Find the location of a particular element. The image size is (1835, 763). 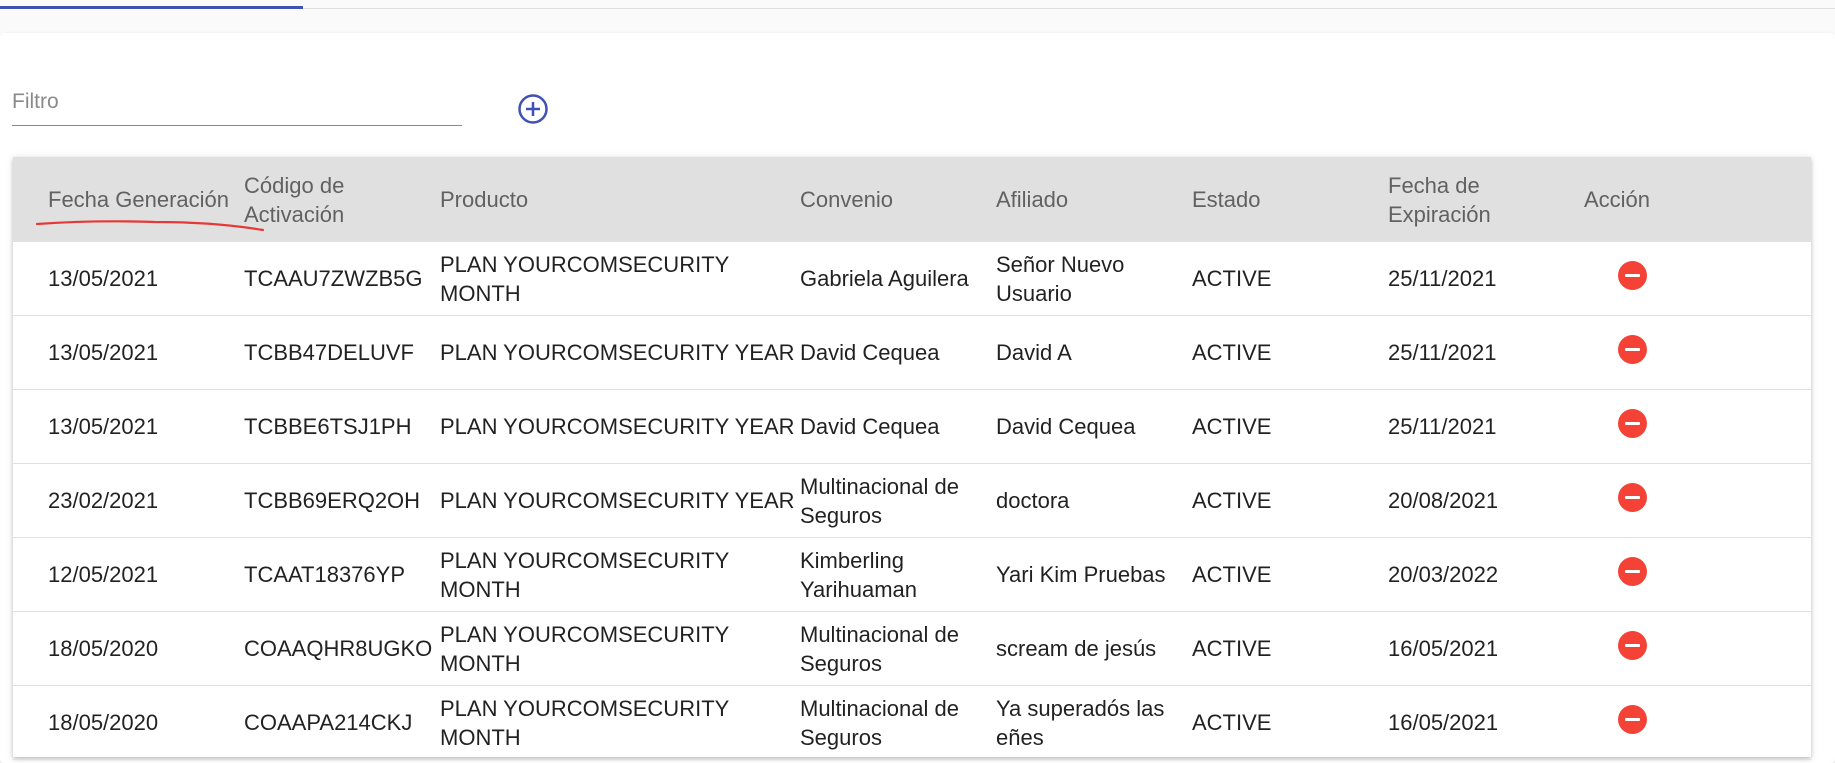

cell-afiliado: doctora is located at coordinates (1094, 500).